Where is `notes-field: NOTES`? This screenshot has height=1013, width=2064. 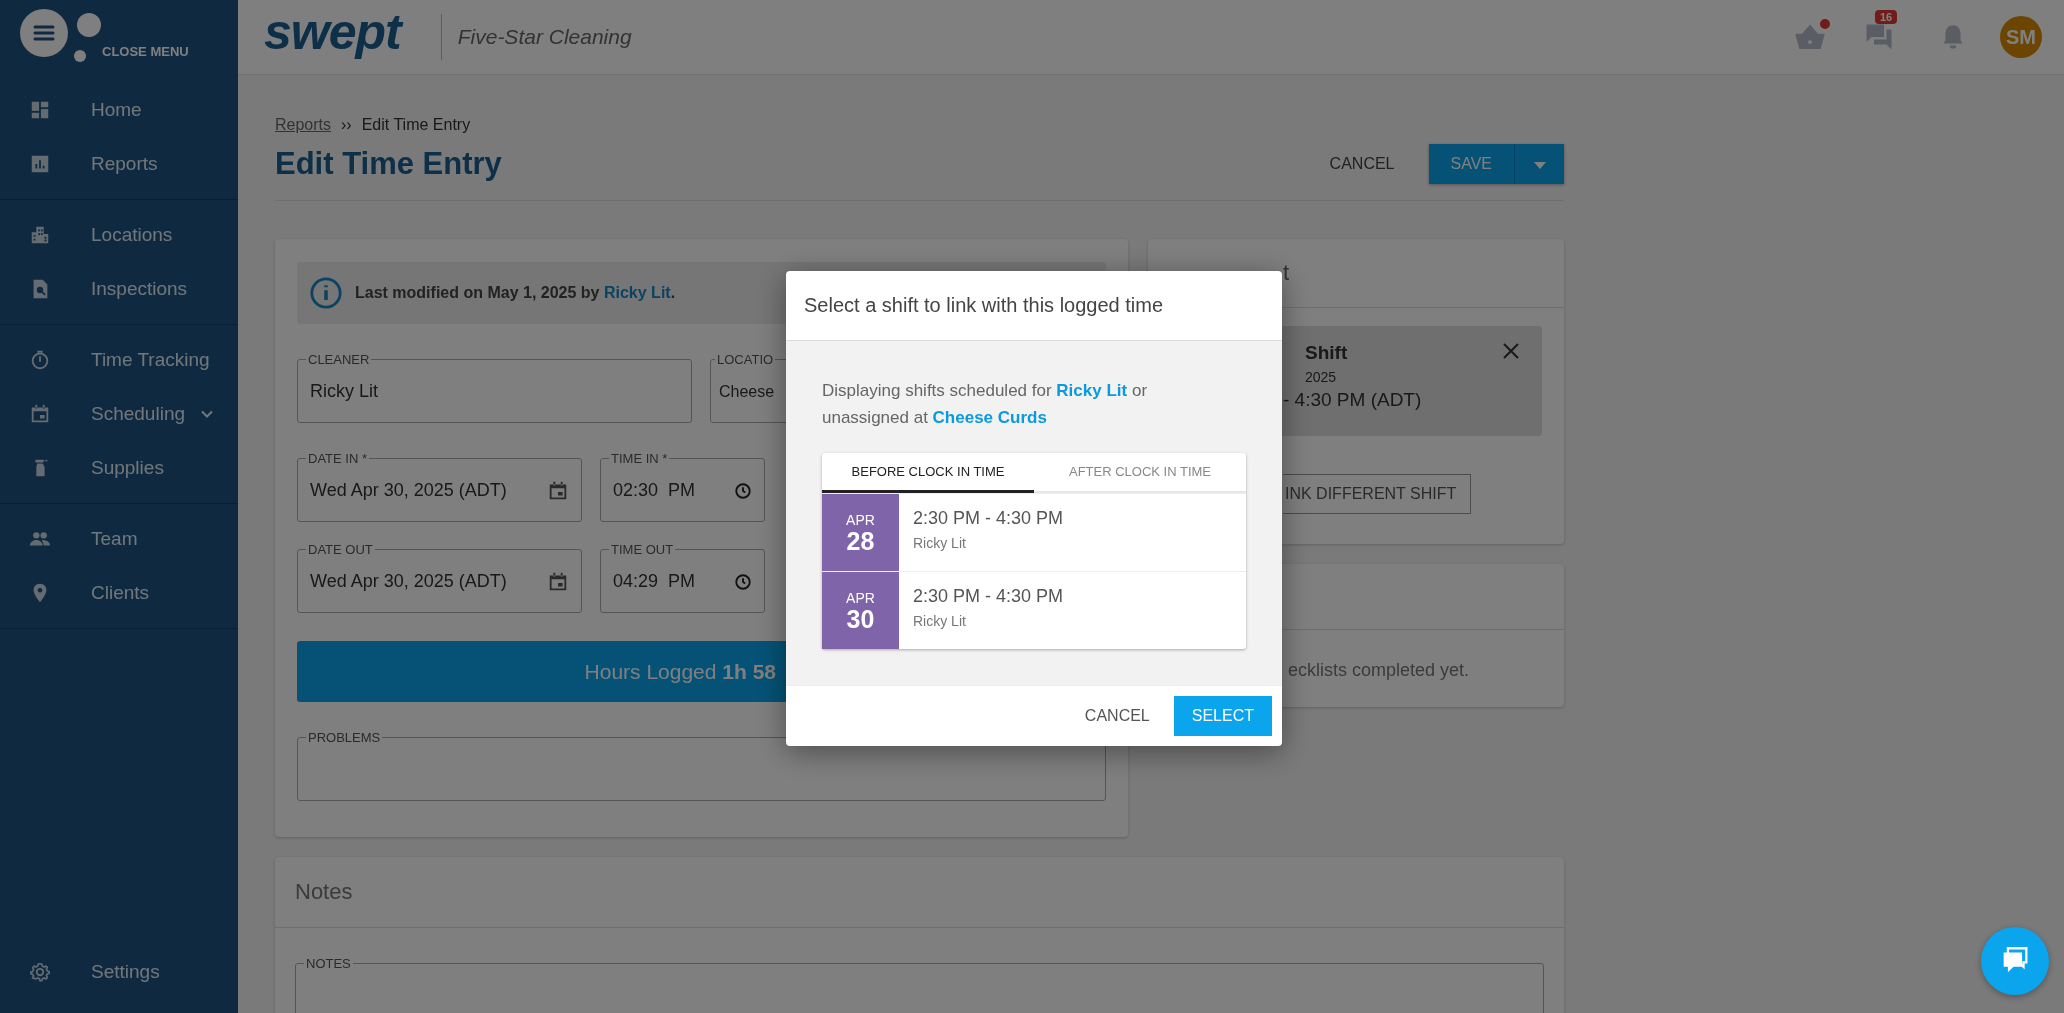
notes-field: NOTES is located at coordinates (919, 984).